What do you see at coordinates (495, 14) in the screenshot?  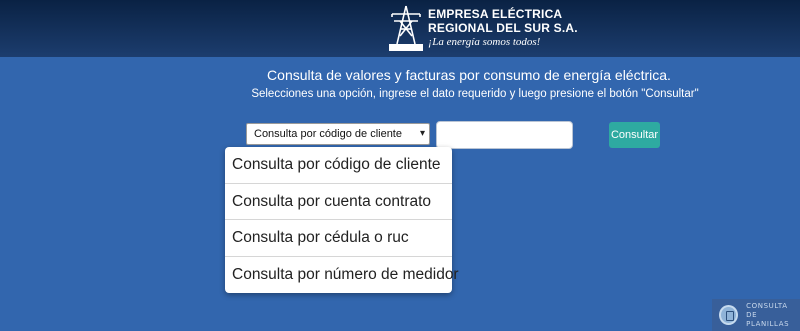 I see `company-name-line1: EMPRESA ELÉCTRICA` at bounding box center [495, 14].